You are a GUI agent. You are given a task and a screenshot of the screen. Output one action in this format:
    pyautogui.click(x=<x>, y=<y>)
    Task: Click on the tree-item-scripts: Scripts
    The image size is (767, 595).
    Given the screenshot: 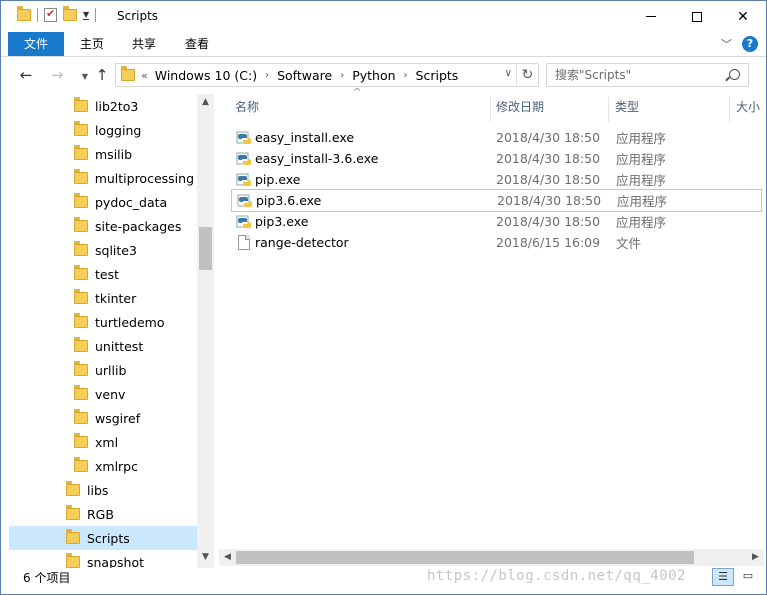 What is the action you would take?
    pyautogui.click(x=103, y=538)
    